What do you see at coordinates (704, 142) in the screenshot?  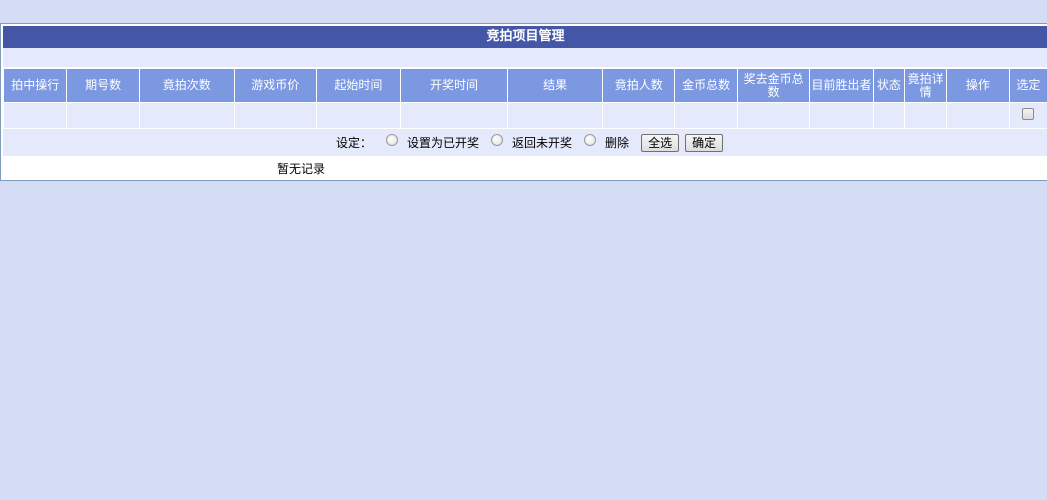 I see `confirm-button: 确定` at bounding box center [704, 142].